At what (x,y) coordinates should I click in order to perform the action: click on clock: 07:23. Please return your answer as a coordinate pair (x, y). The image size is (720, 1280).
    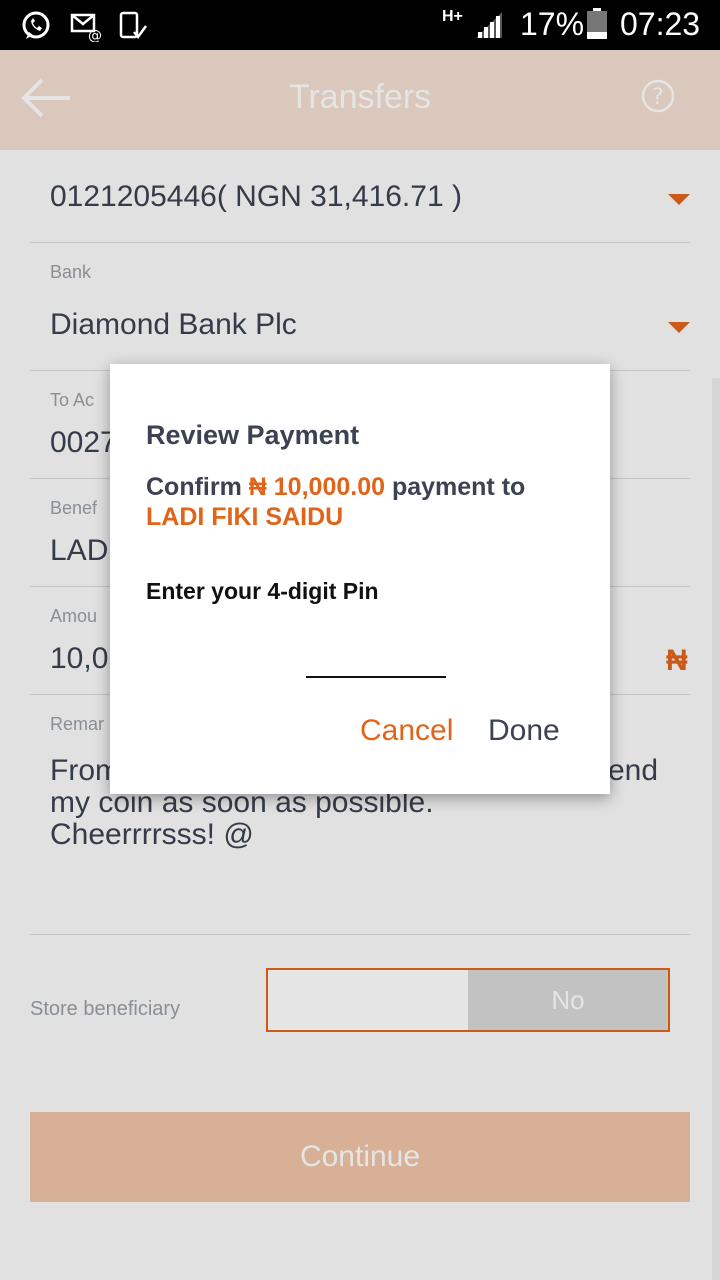
    Looking at the image, I should click on (660, 24).